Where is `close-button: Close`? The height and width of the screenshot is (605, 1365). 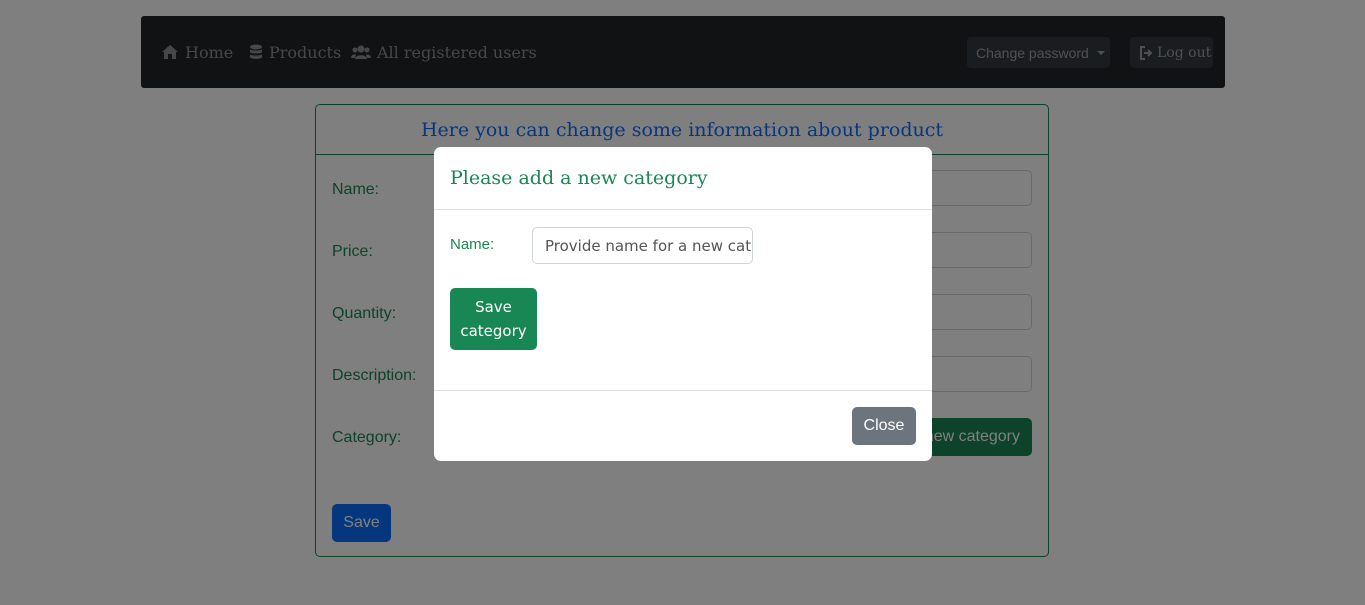 close-button: Close is located at coordinates (884, 426).